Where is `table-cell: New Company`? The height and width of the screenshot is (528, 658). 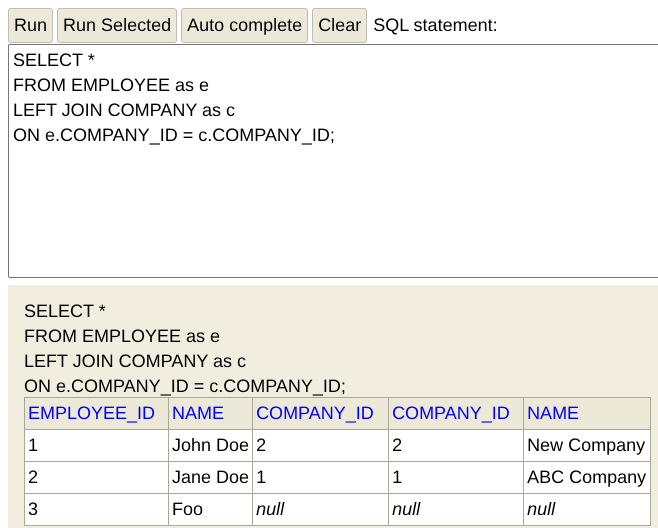 table-cell: New Company is located at coordinates (587, 446).